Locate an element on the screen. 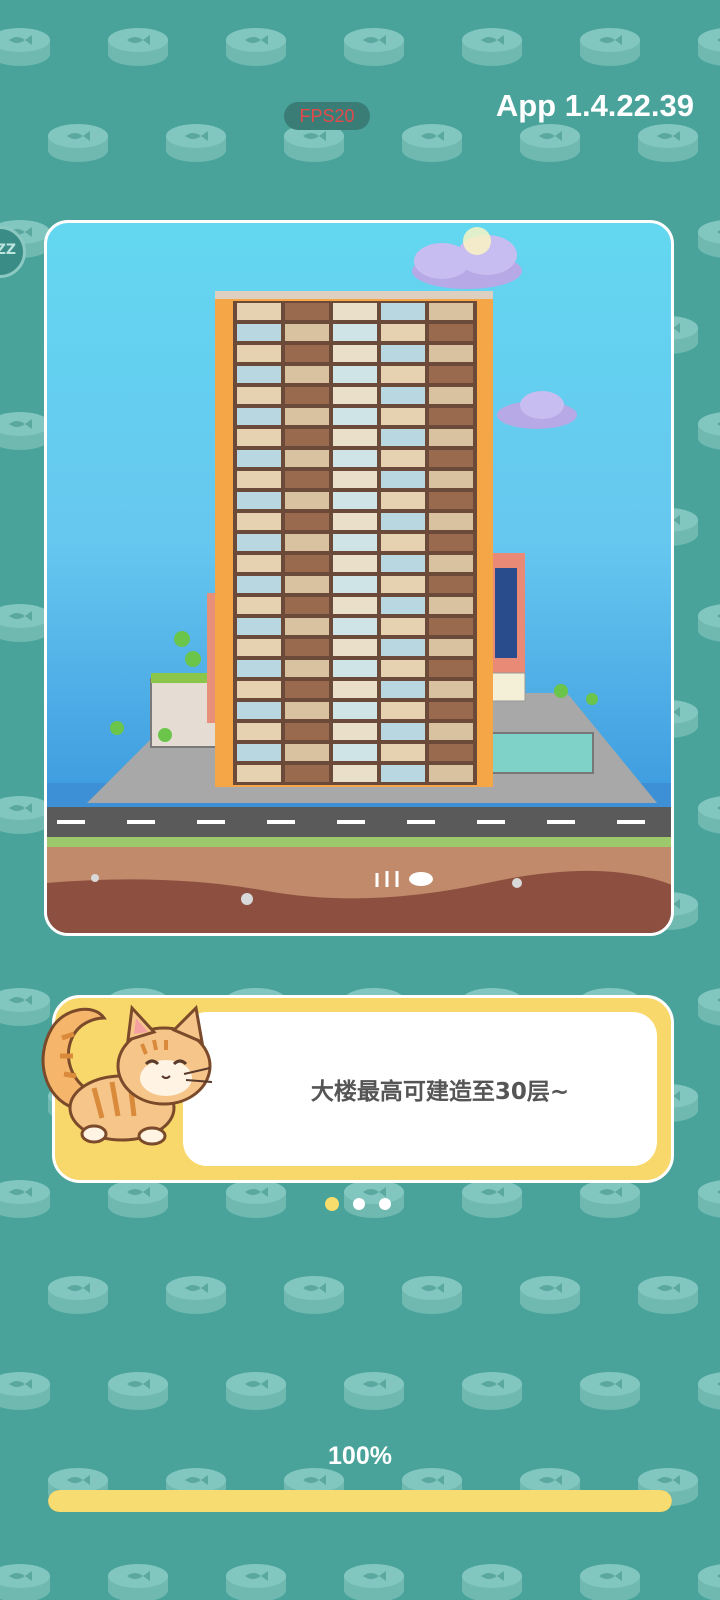 This screenshot has height=1600, width=720. loading-progress-bar is located at coordinates (360, 1501).